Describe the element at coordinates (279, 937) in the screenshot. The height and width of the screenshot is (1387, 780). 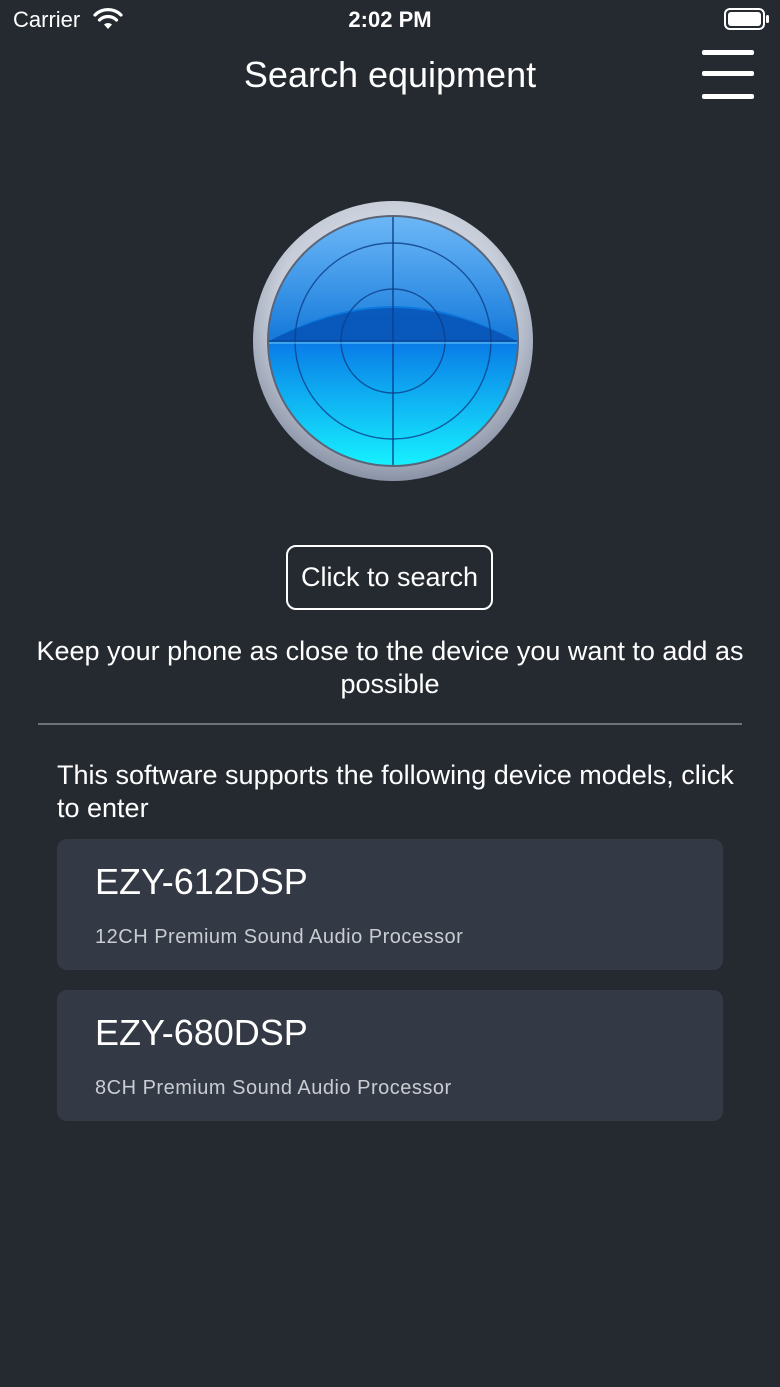
I see `device-description: 12CH Premium Sound Audio Processor` at that location.